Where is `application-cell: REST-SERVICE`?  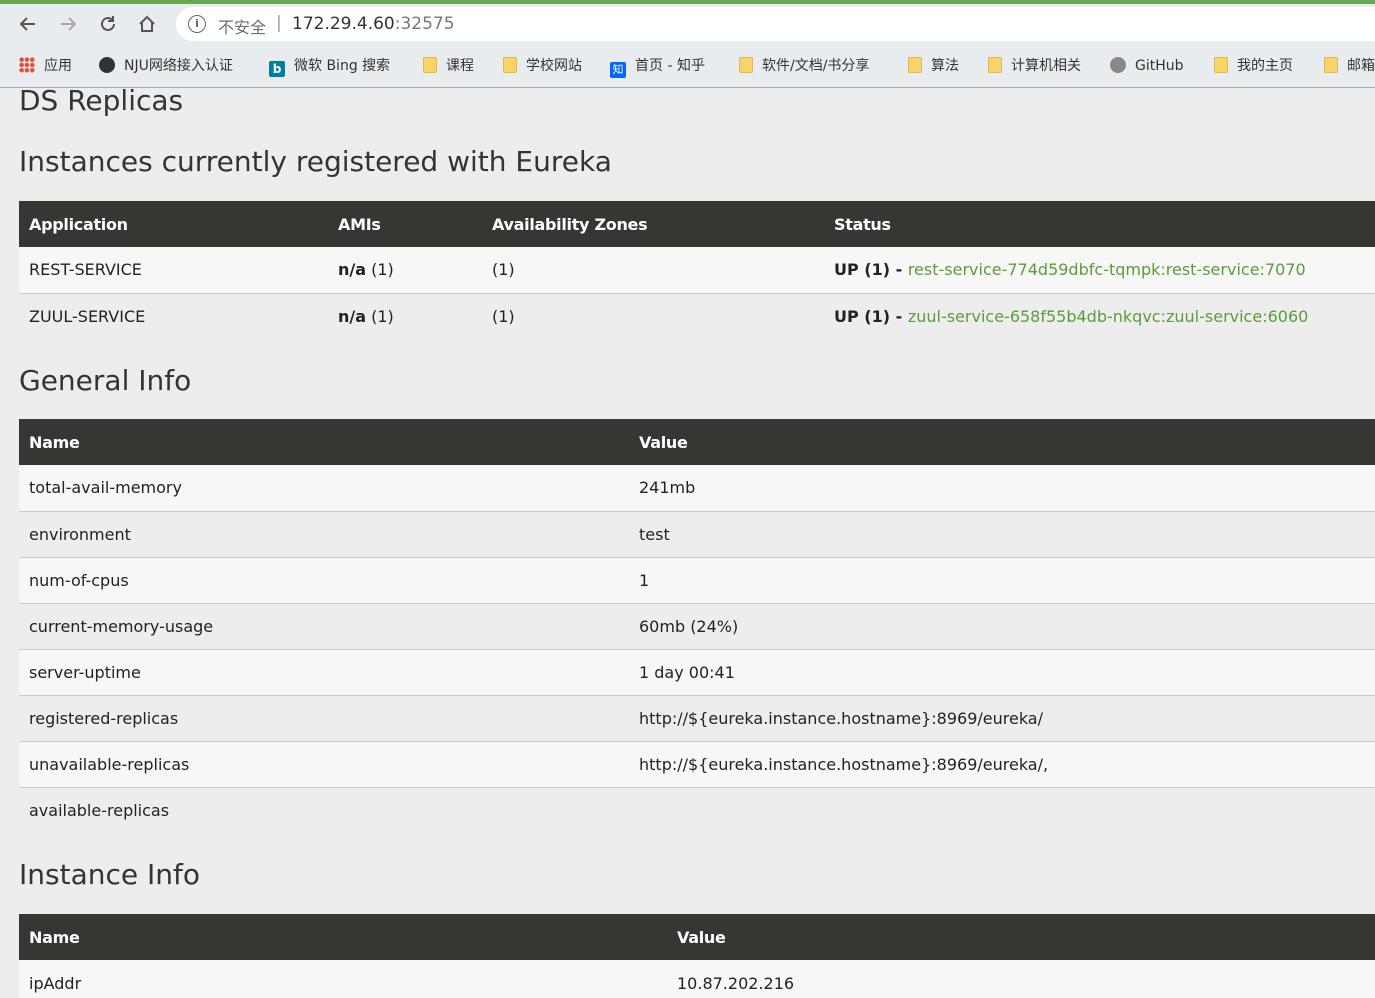 application-cell: REST-SERVICE is located at coordinates (173, 270).